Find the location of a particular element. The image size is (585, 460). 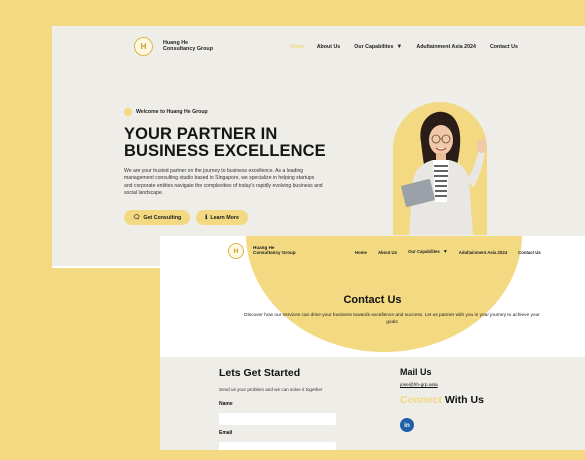

brand-name: Huang He Consultancy Group is located at coordinates (188, 46).